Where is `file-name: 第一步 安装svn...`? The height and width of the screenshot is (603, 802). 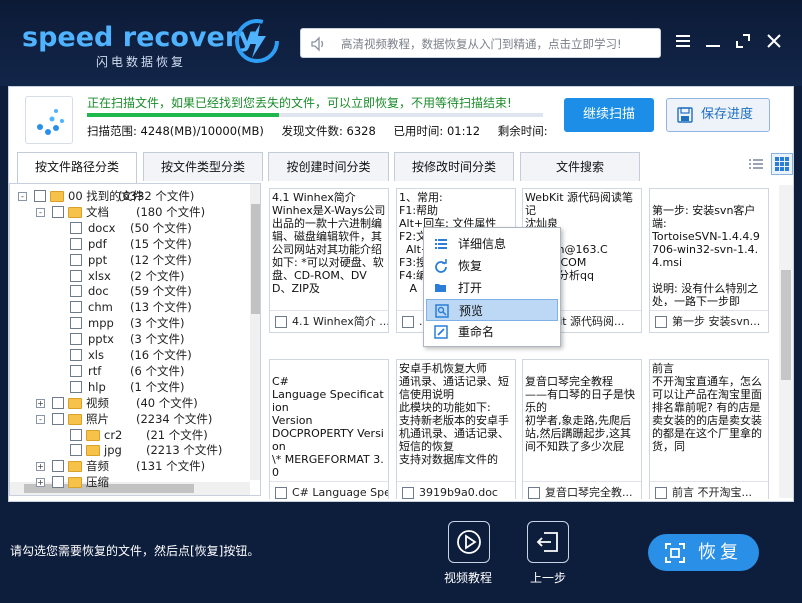
file-name: 第一步 安装svn... is located at coordinates (716, 321).